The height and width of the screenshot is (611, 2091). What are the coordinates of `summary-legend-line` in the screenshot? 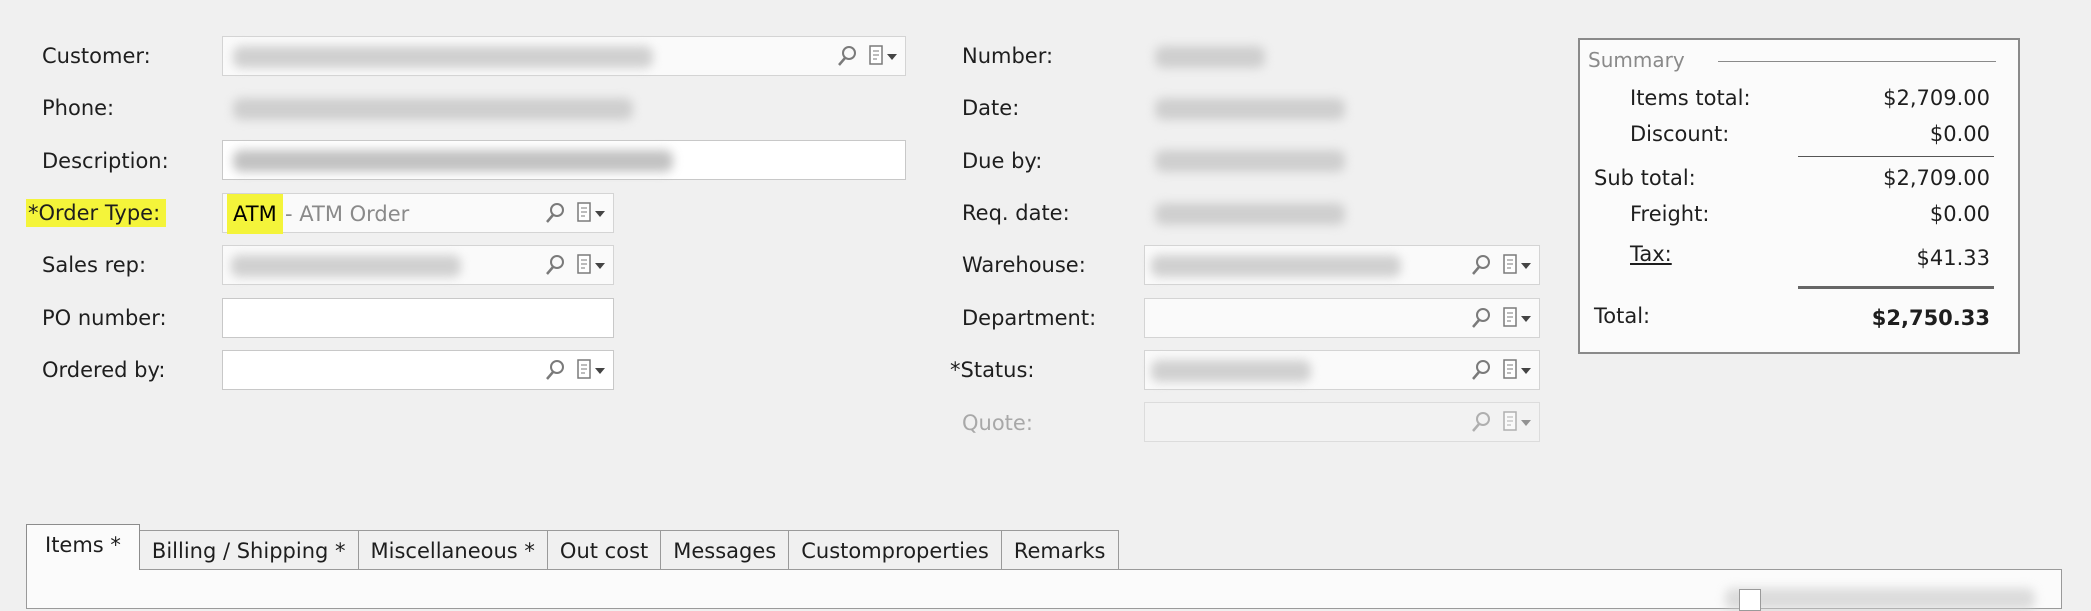 It's located at (1857, 61).